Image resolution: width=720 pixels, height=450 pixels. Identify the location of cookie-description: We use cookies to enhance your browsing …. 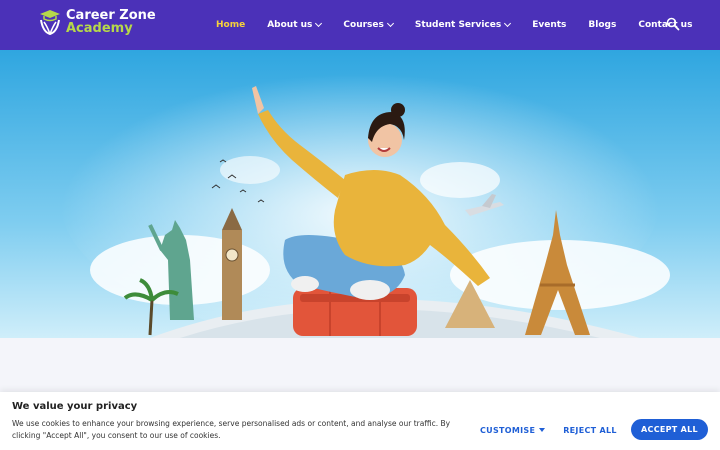
(231, 429).